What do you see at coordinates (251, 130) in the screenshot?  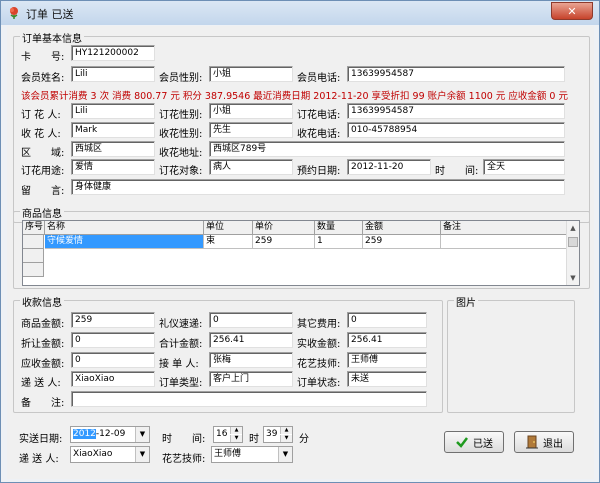 I see `receiver-gender-field: 先生` at bounding box center [251, 130].